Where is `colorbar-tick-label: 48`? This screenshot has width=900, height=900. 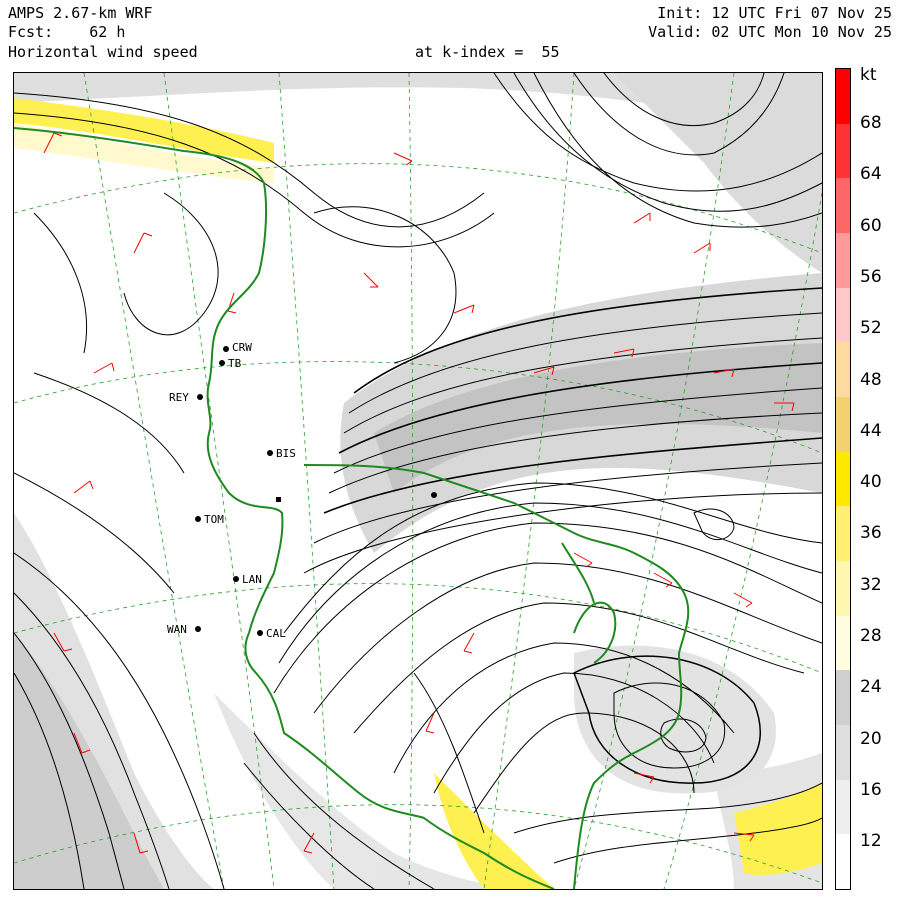 colorbar-tick-label: 48 is located at coordinates (871, 379).